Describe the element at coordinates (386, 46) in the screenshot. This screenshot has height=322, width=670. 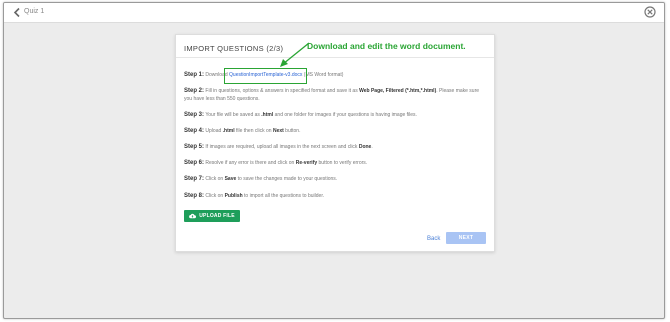
I see `annotation-text: Download and edit the word document.` at that location.